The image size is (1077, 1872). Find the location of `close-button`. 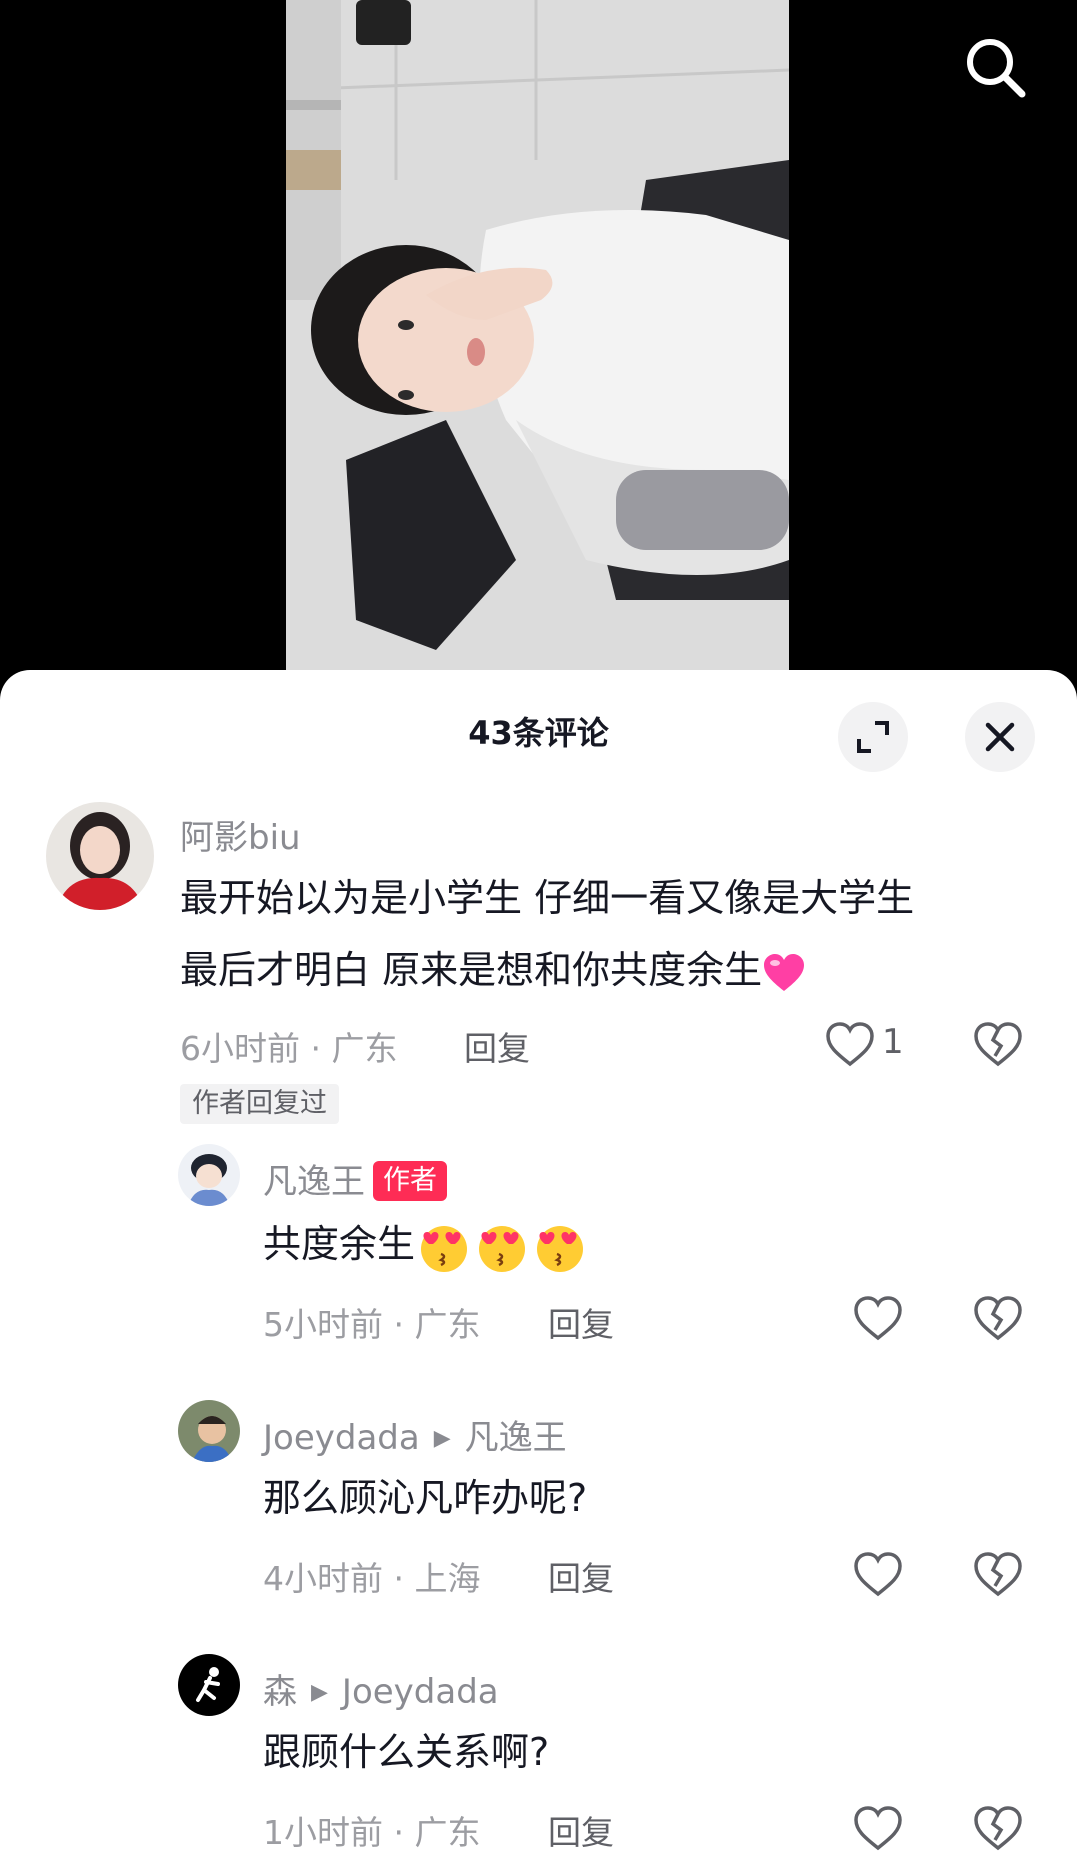

close-button is located at coordinates (1000, 737).